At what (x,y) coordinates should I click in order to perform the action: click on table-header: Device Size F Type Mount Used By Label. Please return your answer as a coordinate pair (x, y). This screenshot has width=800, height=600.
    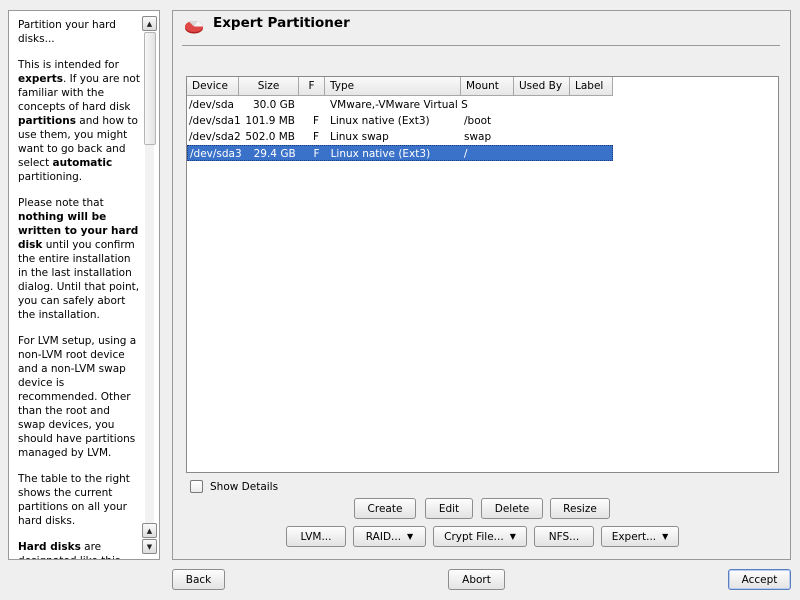
    Looking at the image, I should click on (400, 86).